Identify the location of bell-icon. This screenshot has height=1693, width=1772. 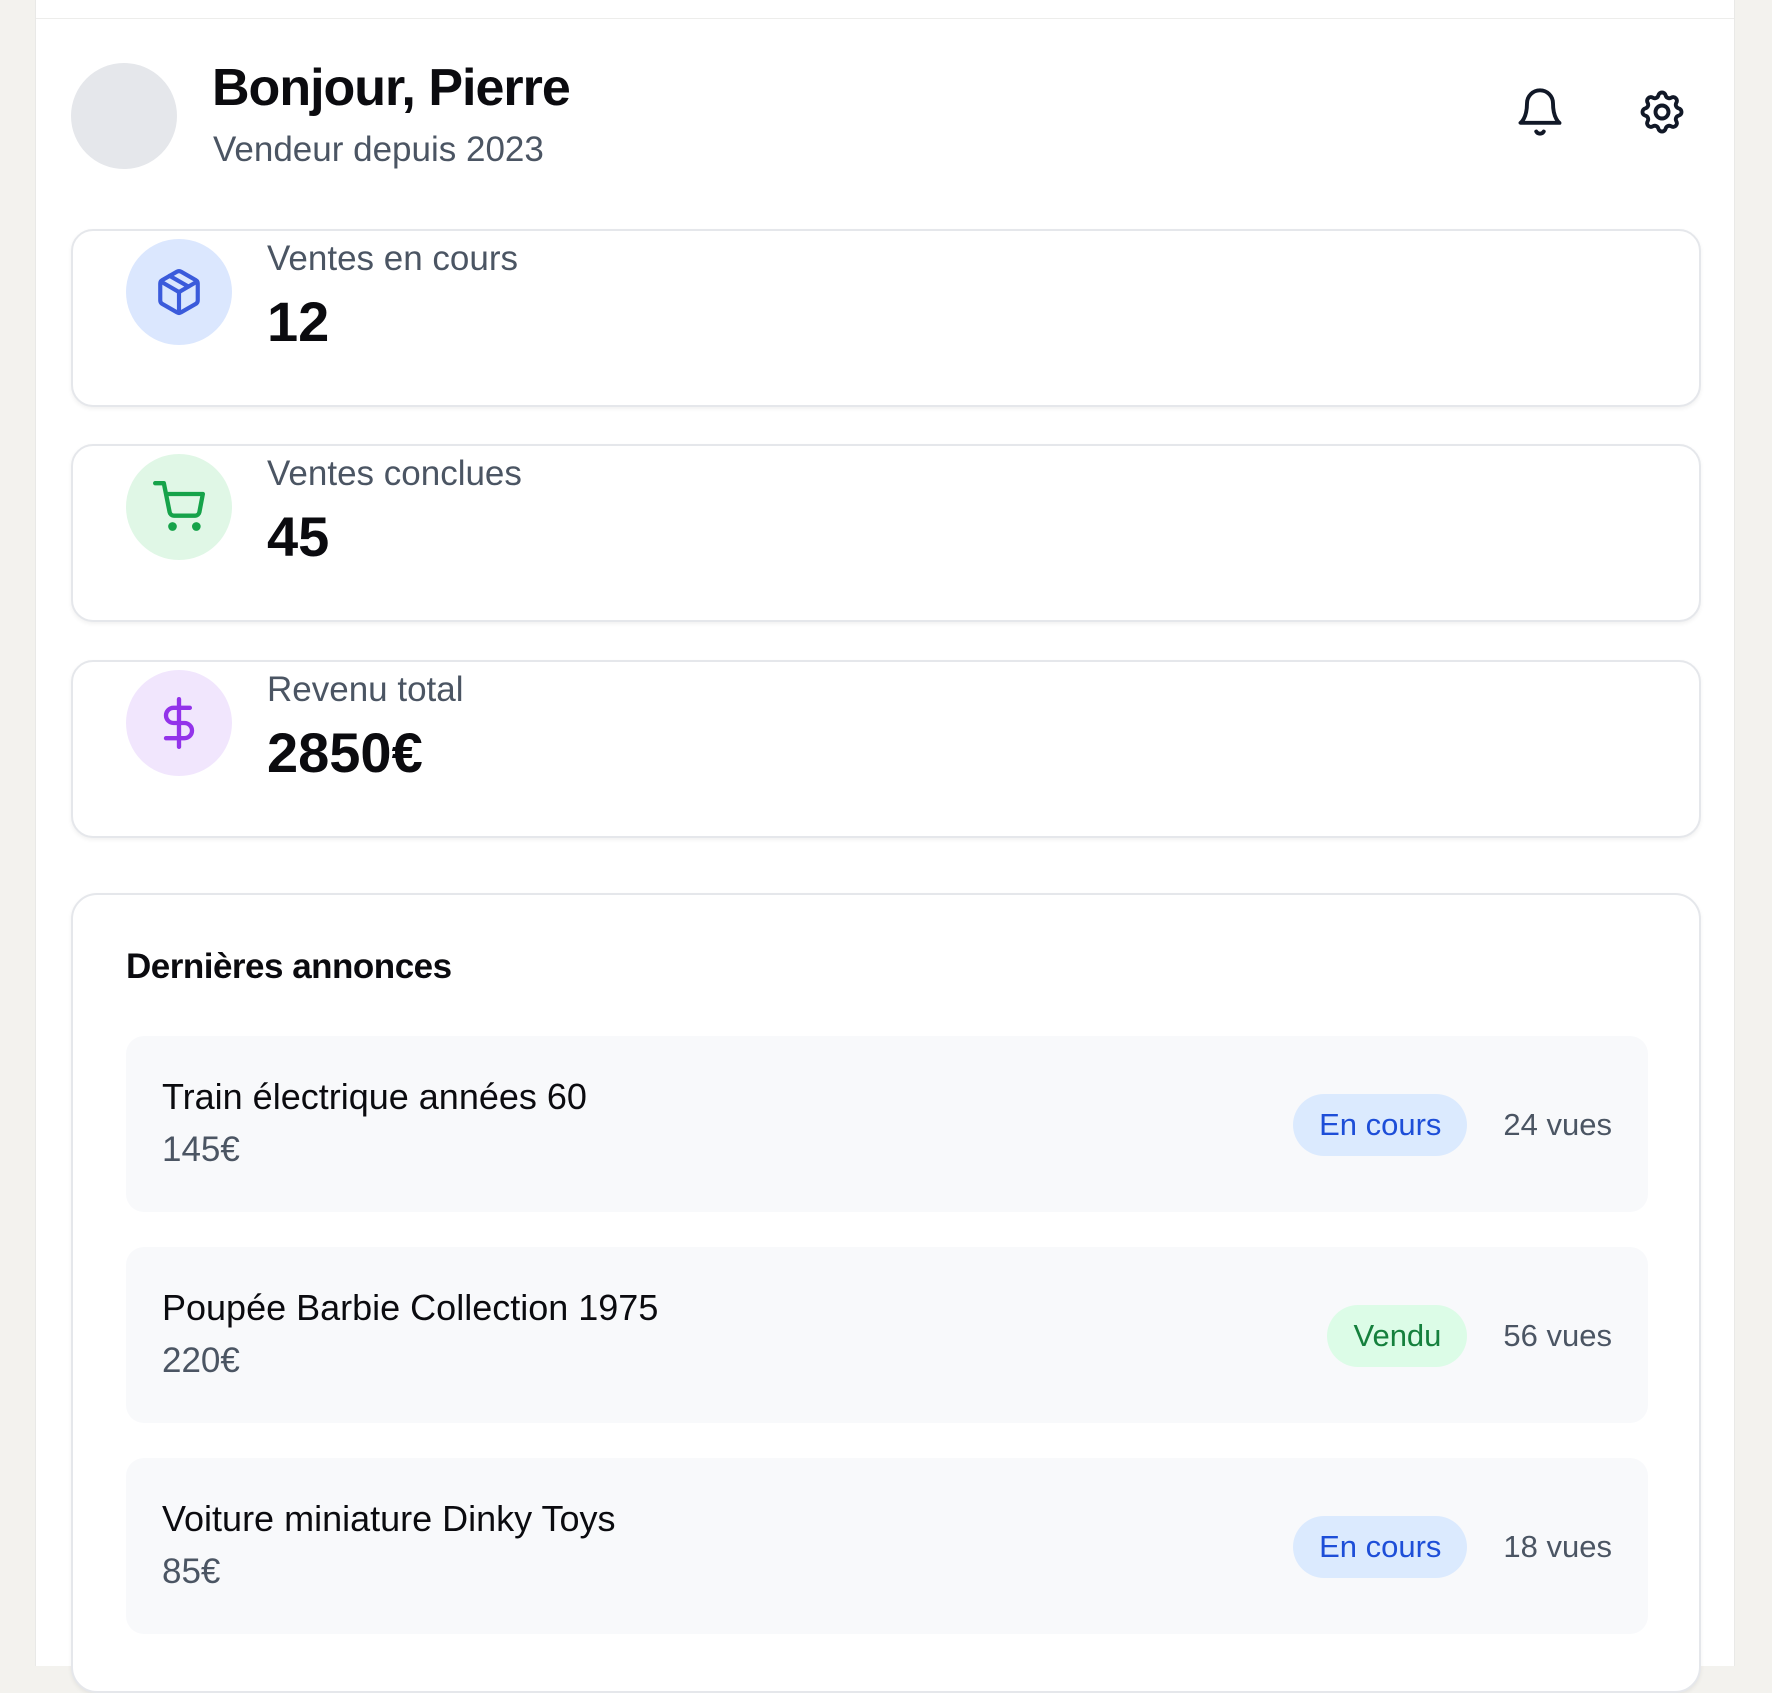
(1540, 112).